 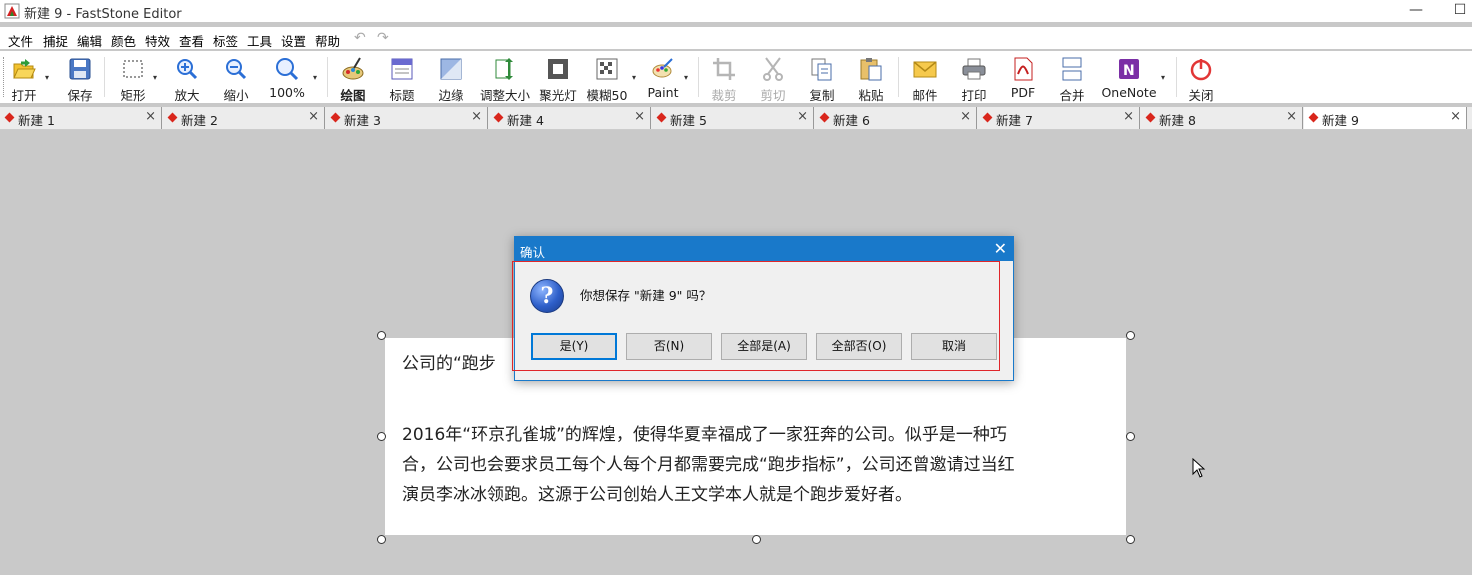 What do you see at coordinates (1130, 539) in the screenshot?
I see `resize-handle-se` at bounding box center [1130, 539].